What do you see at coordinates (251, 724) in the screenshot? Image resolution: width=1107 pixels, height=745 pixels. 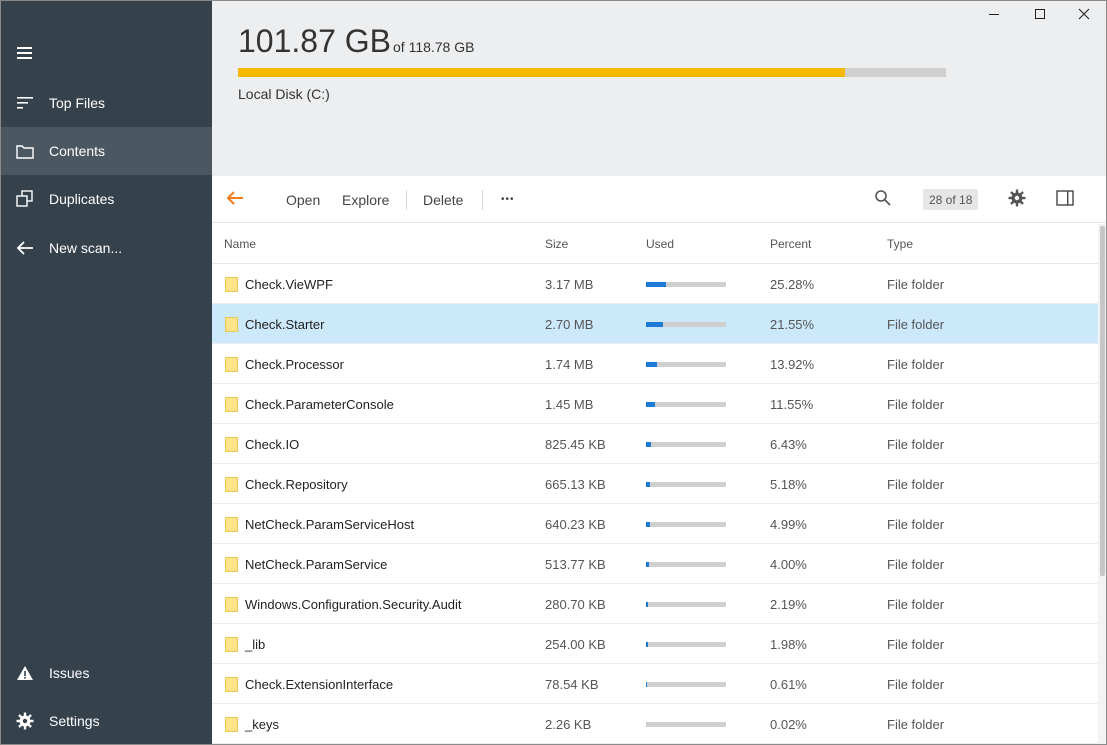 I see `name-cell: _keys` at bounding box center [251, 724].